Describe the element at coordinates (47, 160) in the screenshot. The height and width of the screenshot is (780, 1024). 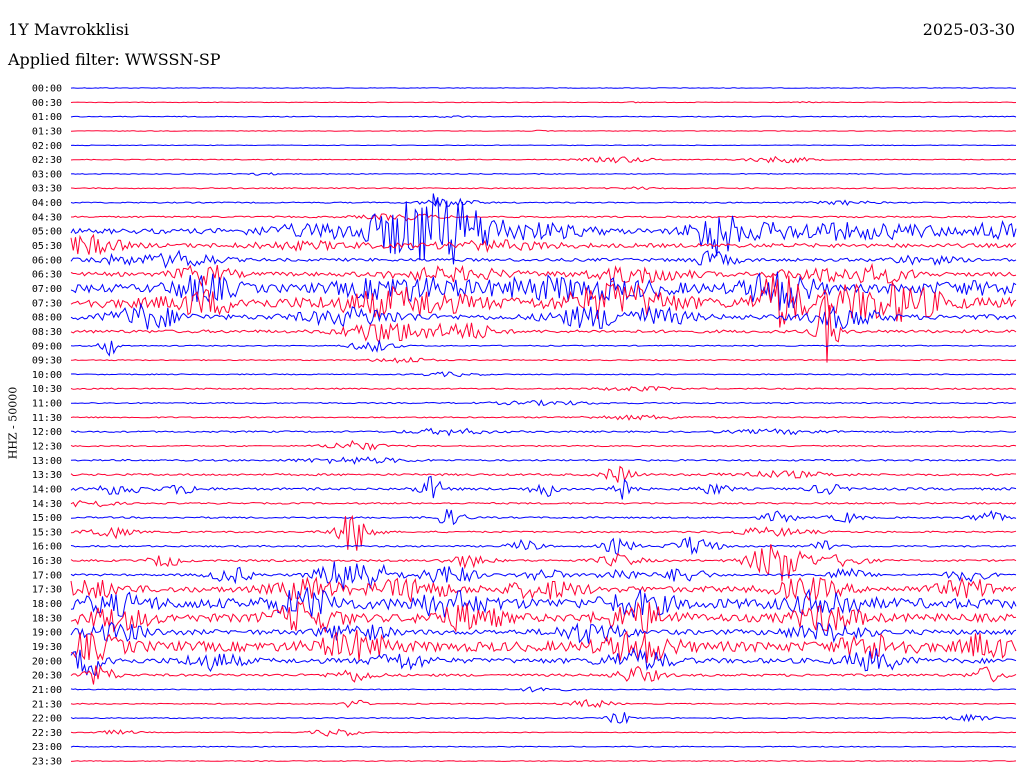
I see `tick-label: 02:30` at that location.